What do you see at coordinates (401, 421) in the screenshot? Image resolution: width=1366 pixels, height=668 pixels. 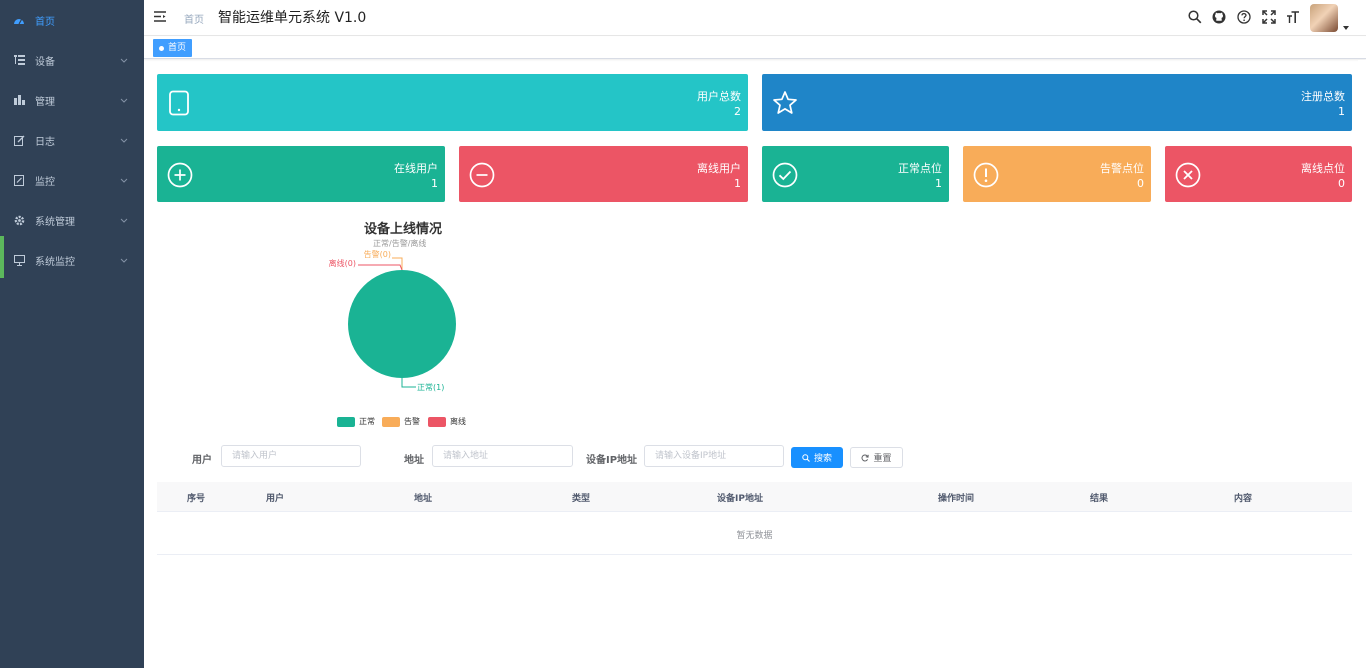 I see `legend-item-alarm: 告警` at bounding box center [401, 421].